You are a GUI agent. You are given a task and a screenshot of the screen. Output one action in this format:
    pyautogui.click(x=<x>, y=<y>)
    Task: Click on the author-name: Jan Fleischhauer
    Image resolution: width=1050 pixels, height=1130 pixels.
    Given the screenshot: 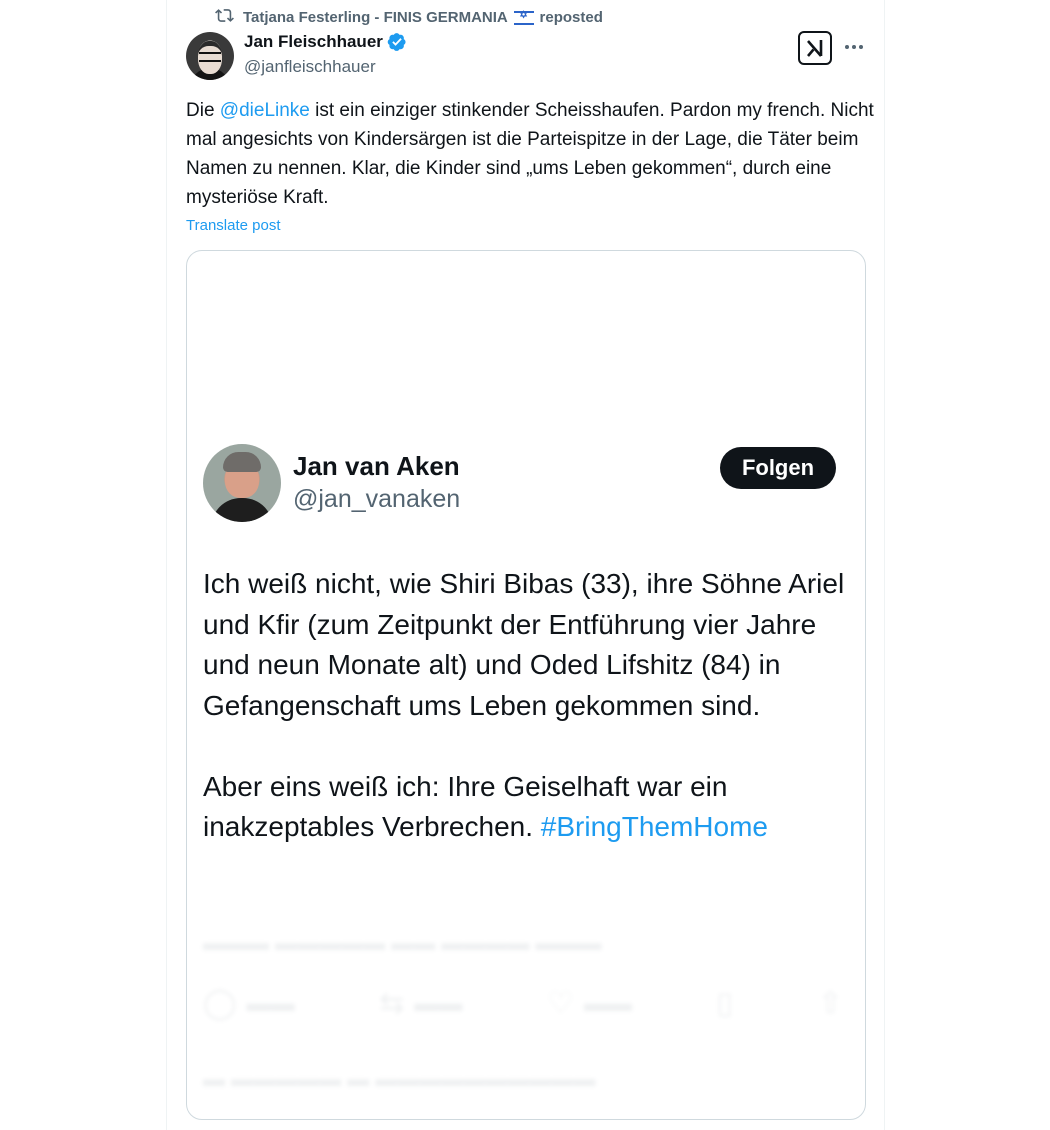 What is the action you would take?
    pyautogui.click(x=313, y=42)
    